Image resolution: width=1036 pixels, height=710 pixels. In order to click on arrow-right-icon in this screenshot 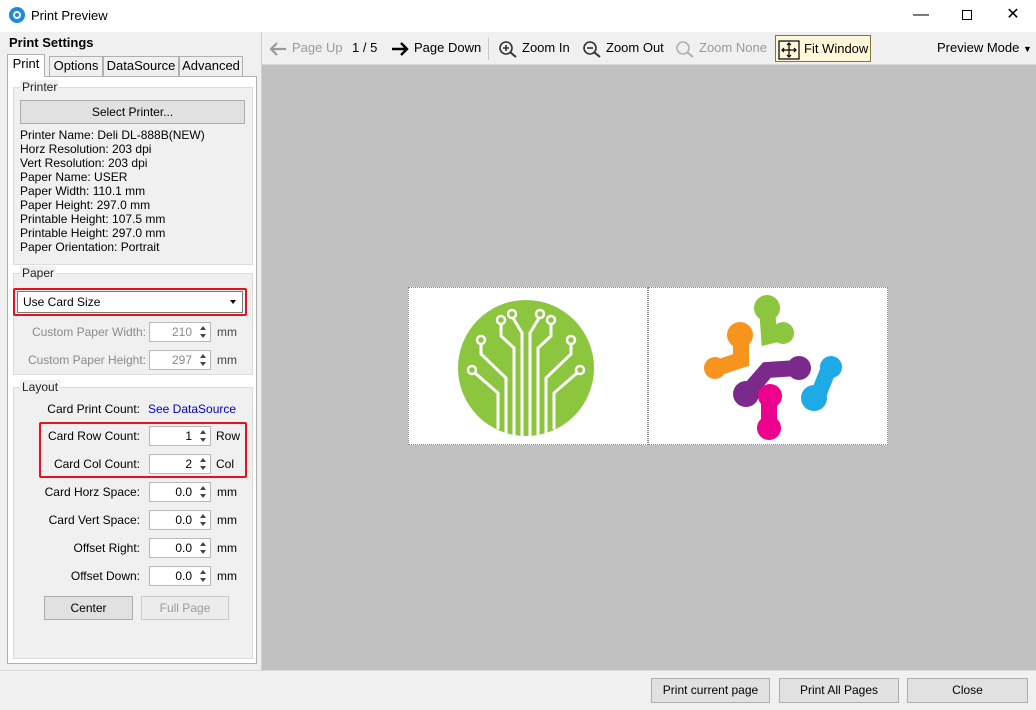, I will do `click(400, 48)`.